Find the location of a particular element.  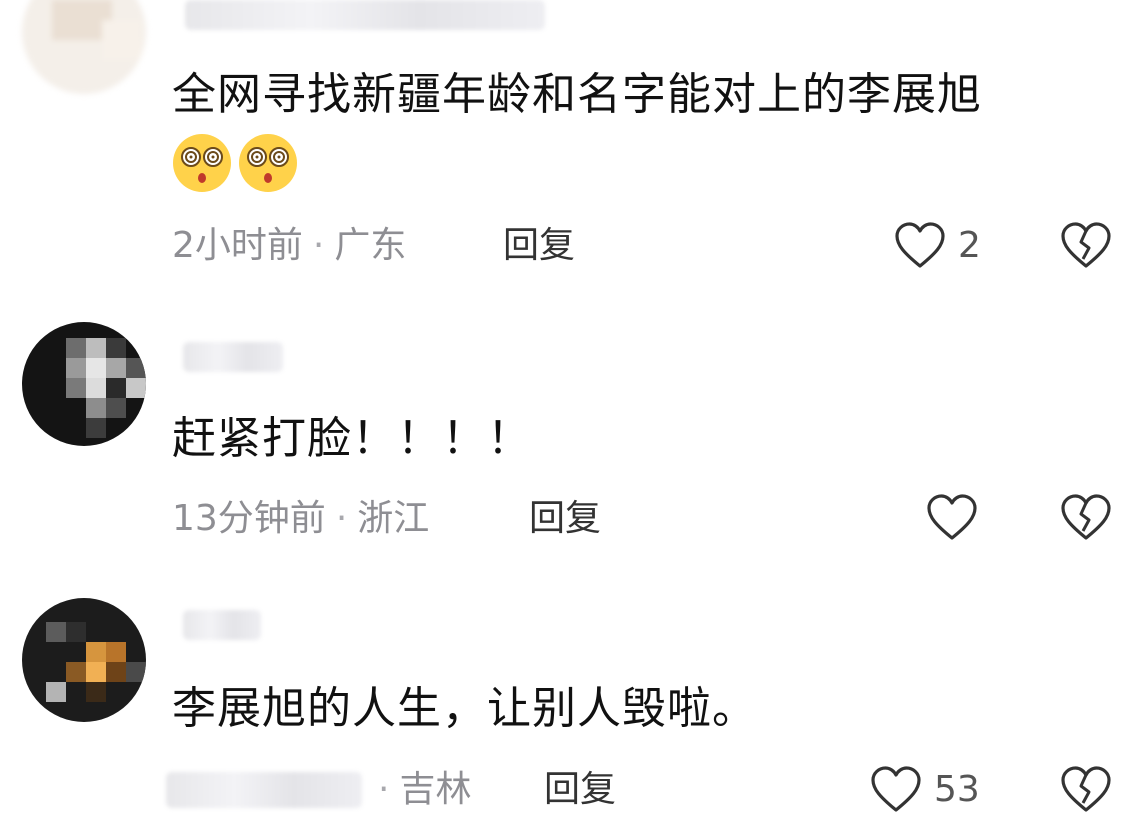

comment-location: 吉林 is located at coordinates (435, 789).